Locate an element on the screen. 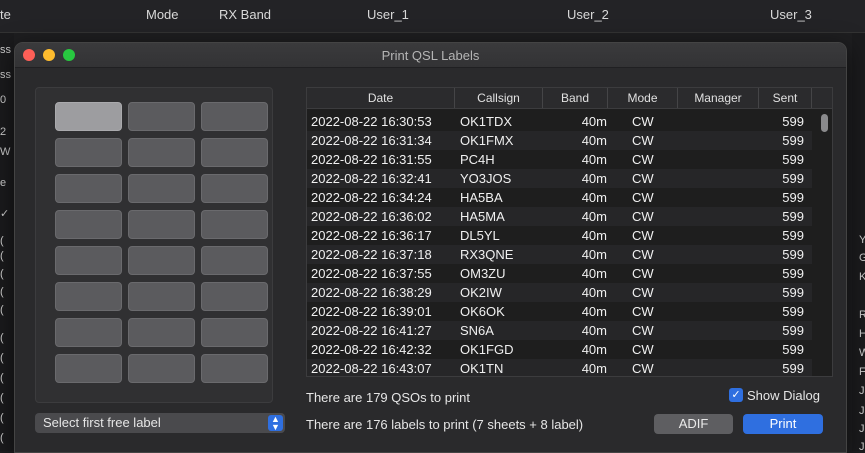 The width and height of the screenshot is (865, 453). column-header-manager: Manager is located at coordinates (718, 98).